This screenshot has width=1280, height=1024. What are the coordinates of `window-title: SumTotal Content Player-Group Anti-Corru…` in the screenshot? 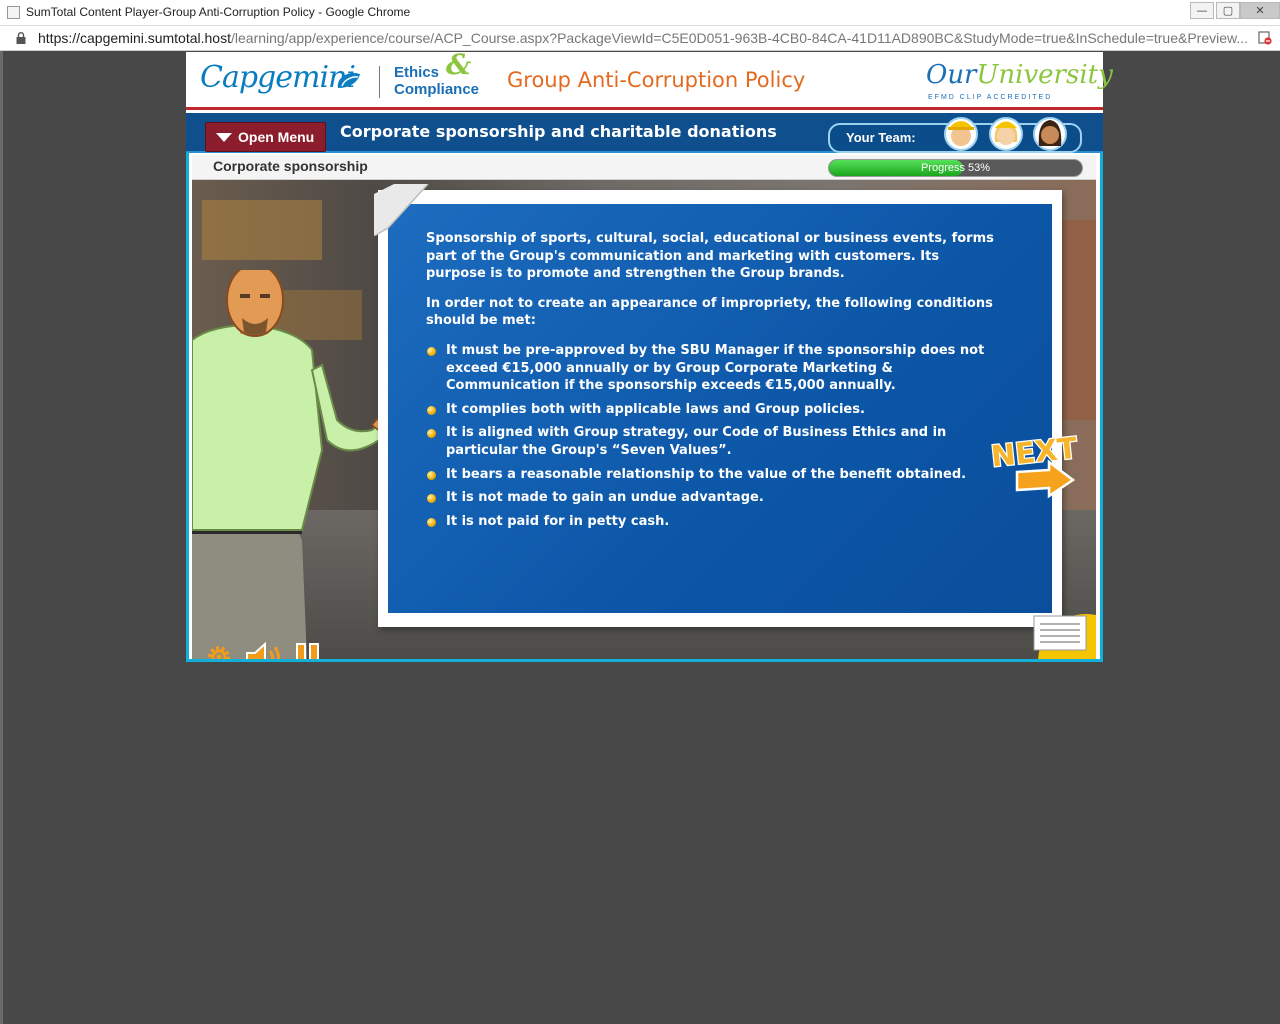 It's located at (218, 12).